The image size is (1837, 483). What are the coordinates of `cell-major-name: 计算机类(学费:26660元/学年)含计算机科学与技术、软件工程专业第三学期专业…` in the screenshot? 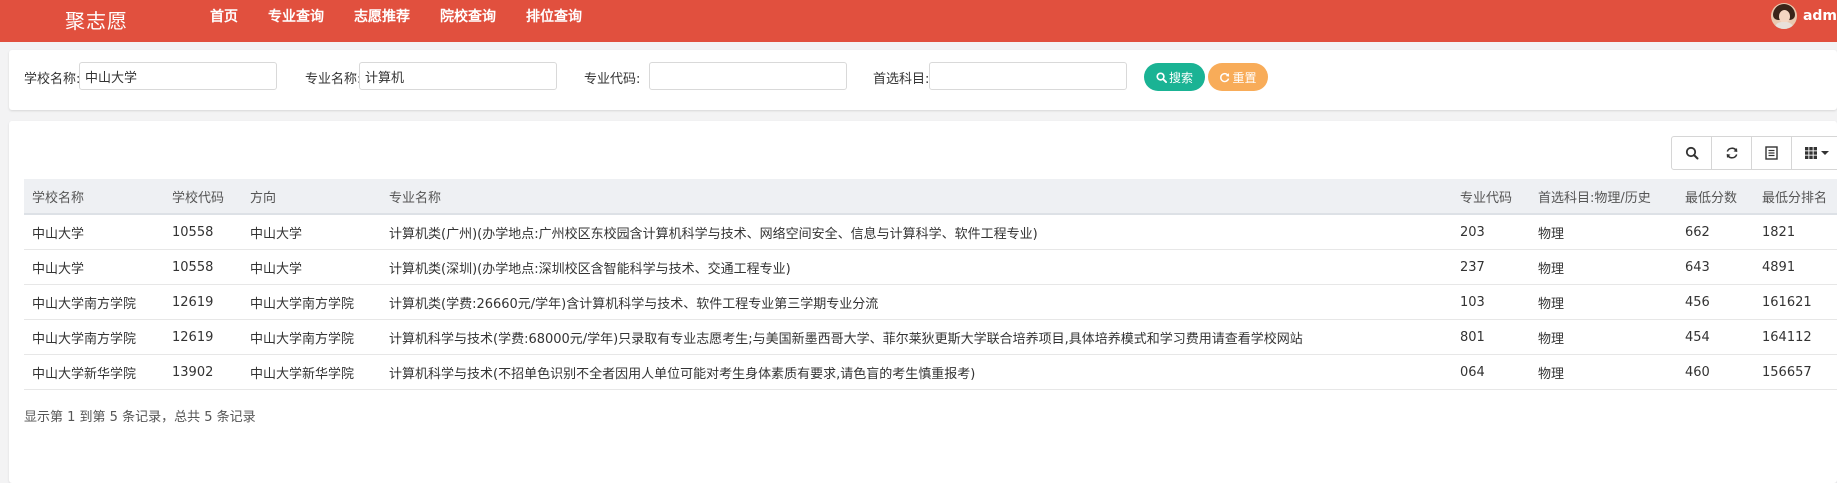 It's located at (916, 302).